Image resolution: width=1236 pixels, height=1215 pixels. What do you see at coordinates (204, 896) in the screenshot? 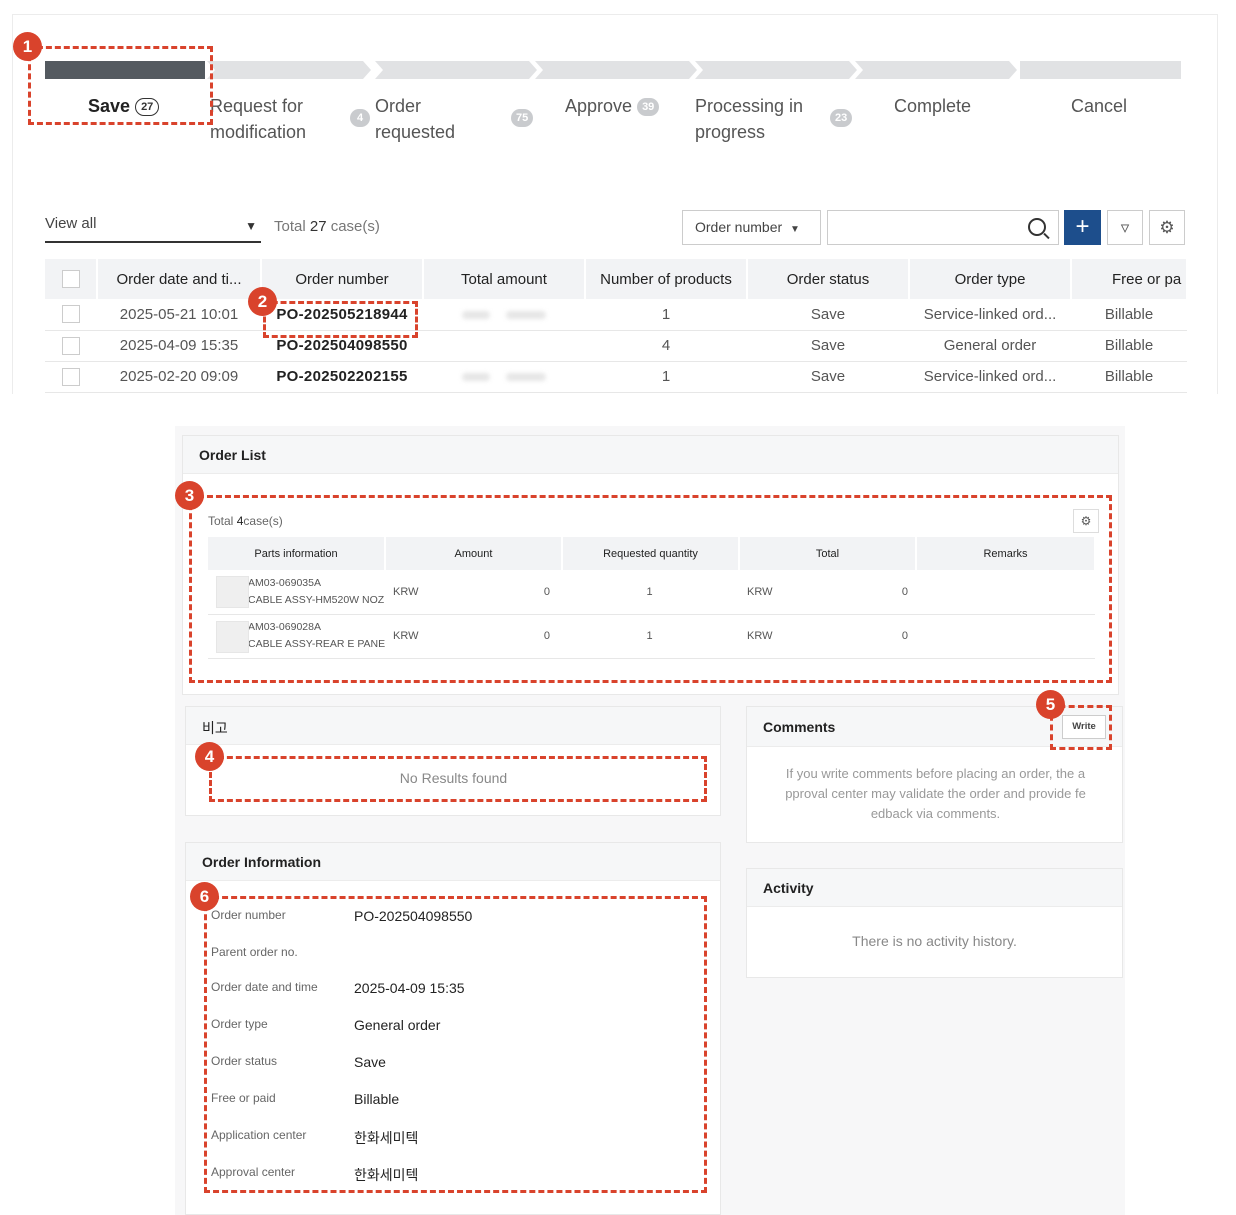
I see `annotation-marker: 6` at bounding box center [204, 896].